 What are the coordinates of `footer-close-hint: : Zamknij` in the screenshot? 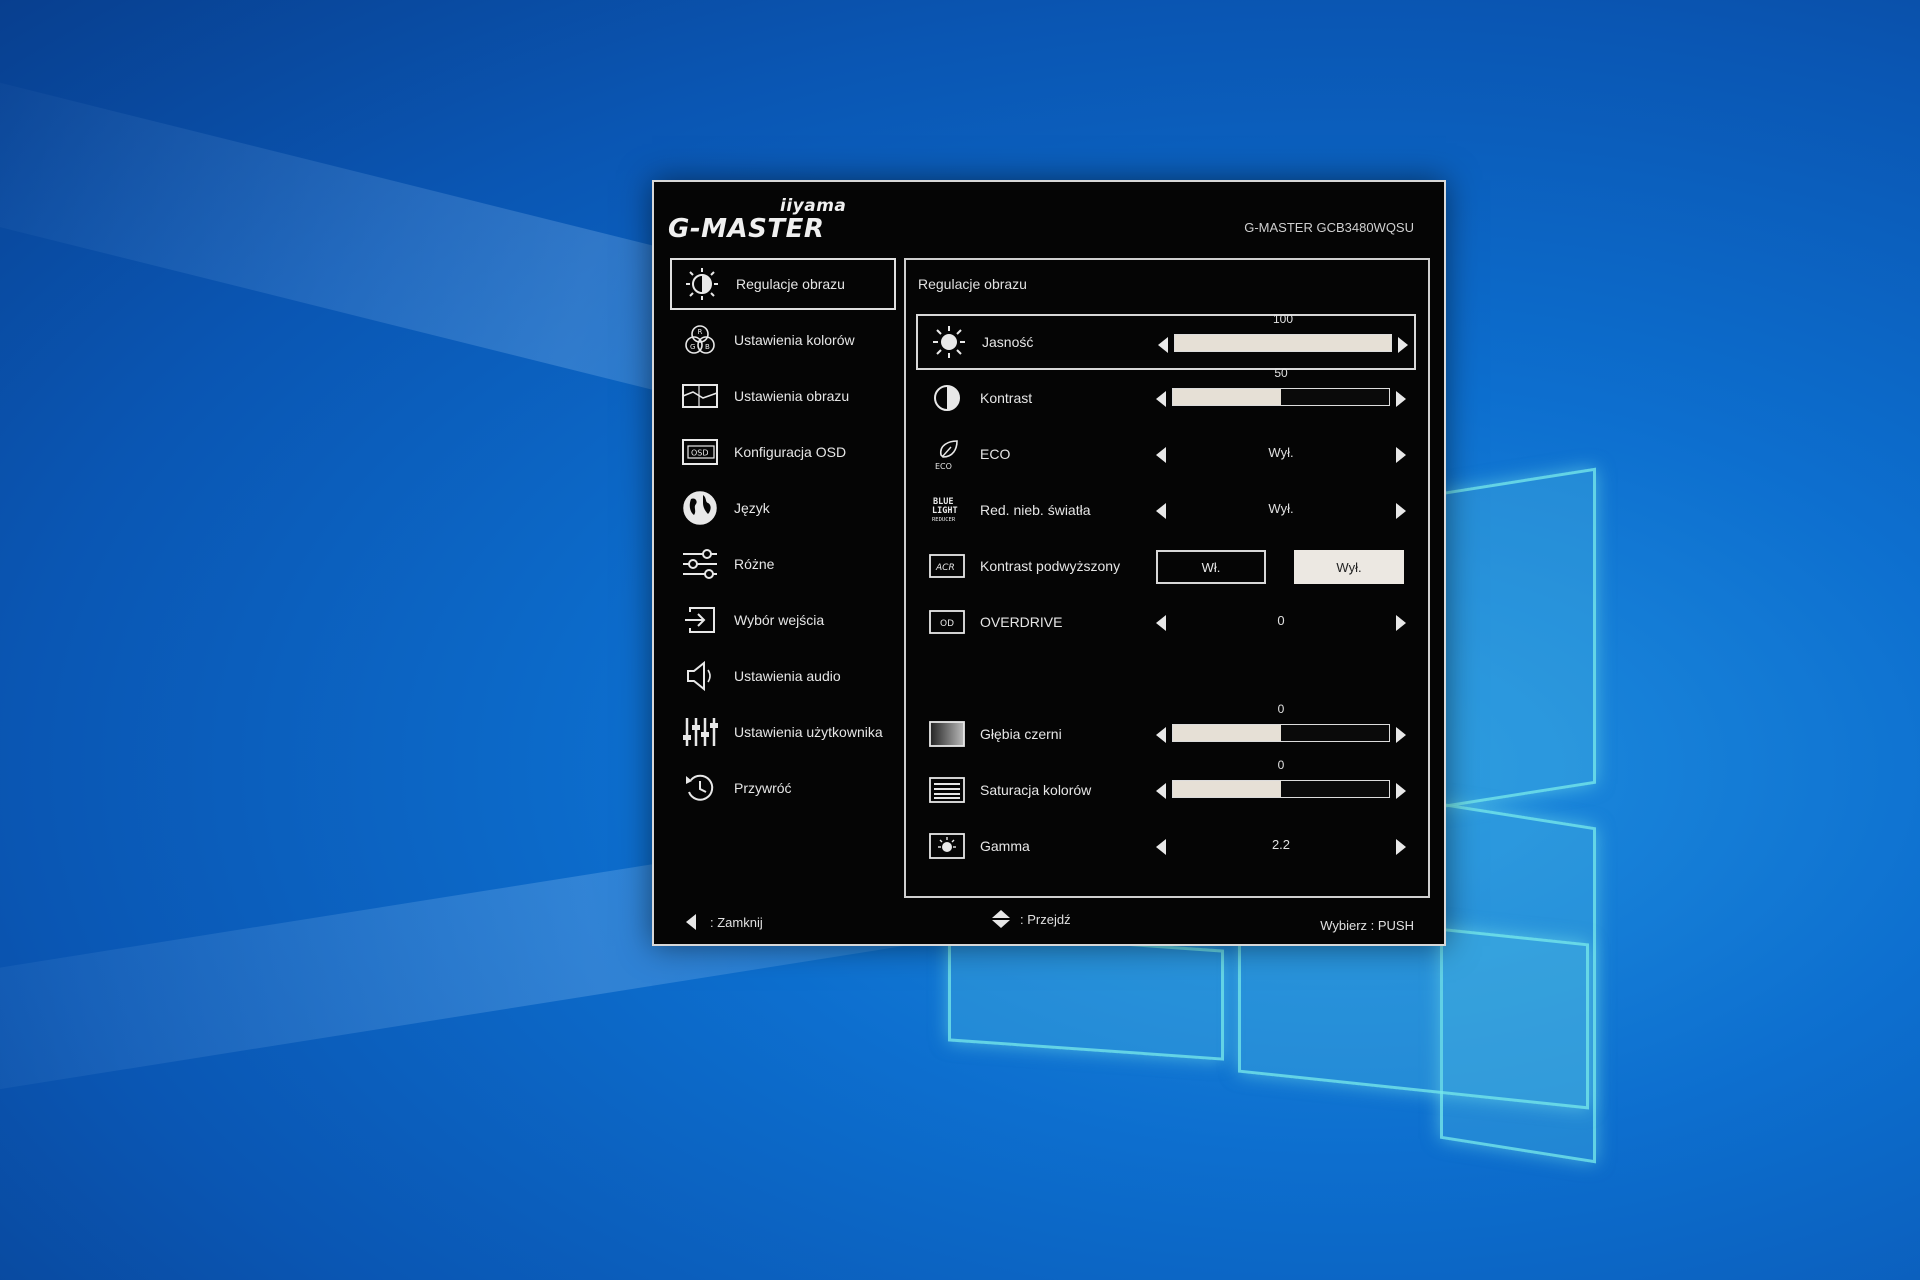 It's located at (724, 922).